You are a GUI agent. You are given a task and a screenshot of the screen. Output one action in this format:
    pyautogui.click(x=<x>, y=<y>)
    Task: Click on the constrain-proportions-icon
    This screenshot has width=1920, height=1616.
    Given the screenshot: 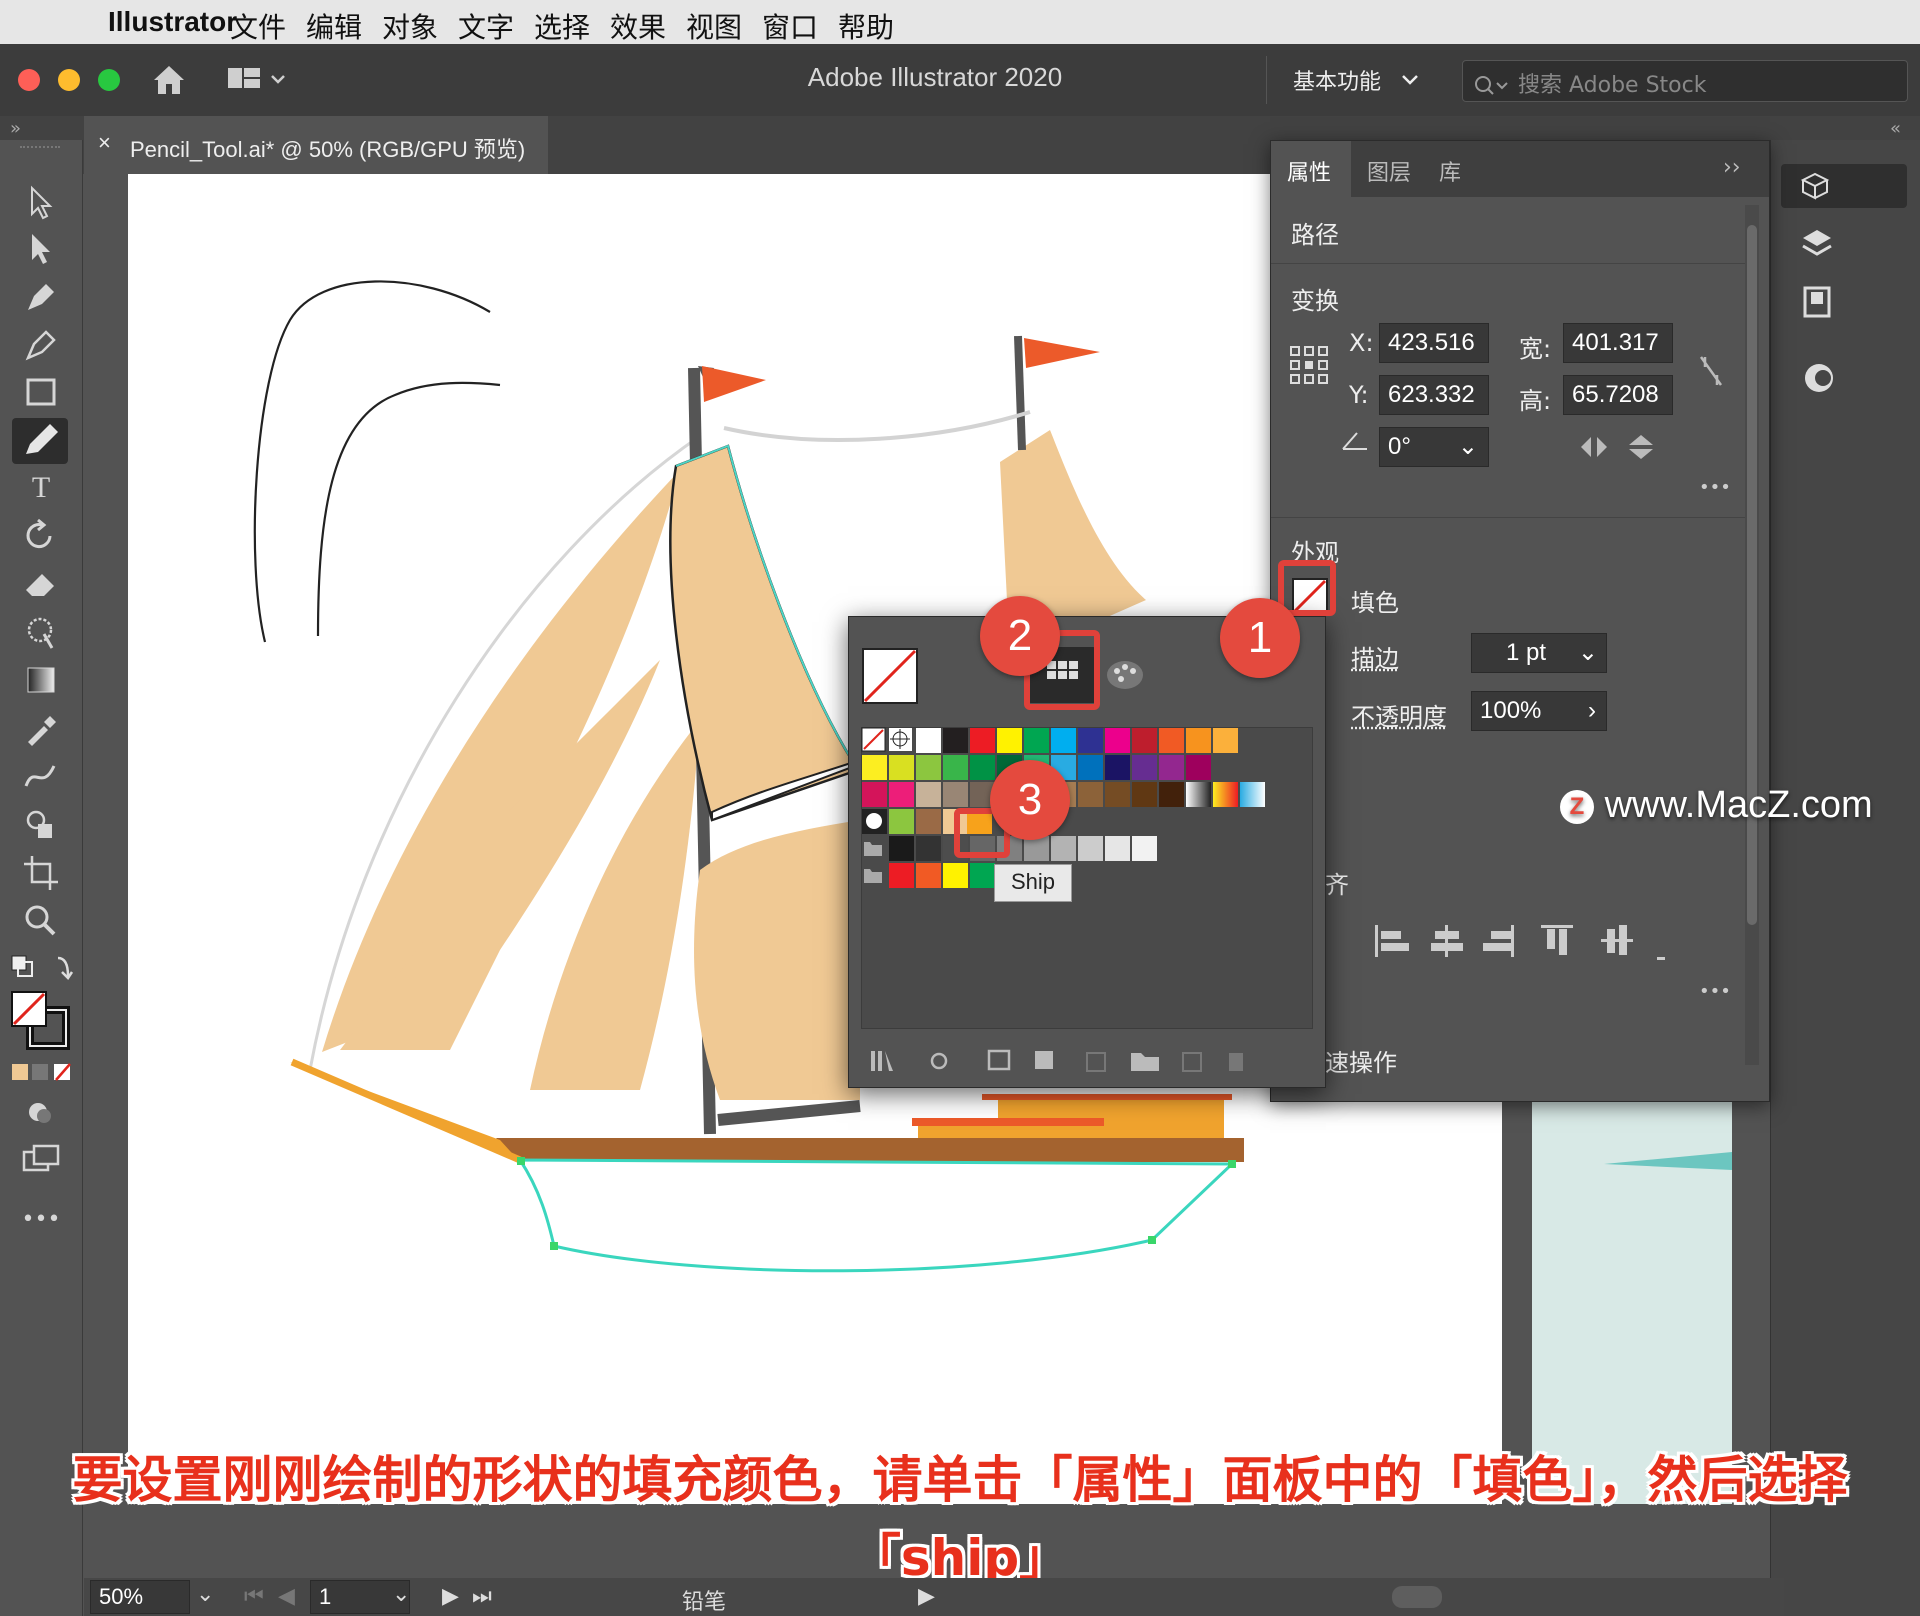 What is the action you would take?
    pyautogui.click(x=1711, y=371)
    